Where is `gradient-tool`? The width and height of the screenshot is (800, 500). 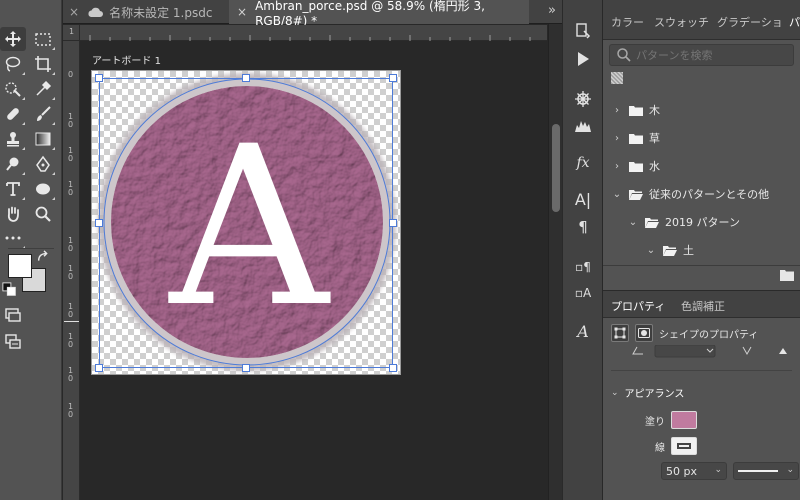
gradient-tool is located at coordinates (43, 139).